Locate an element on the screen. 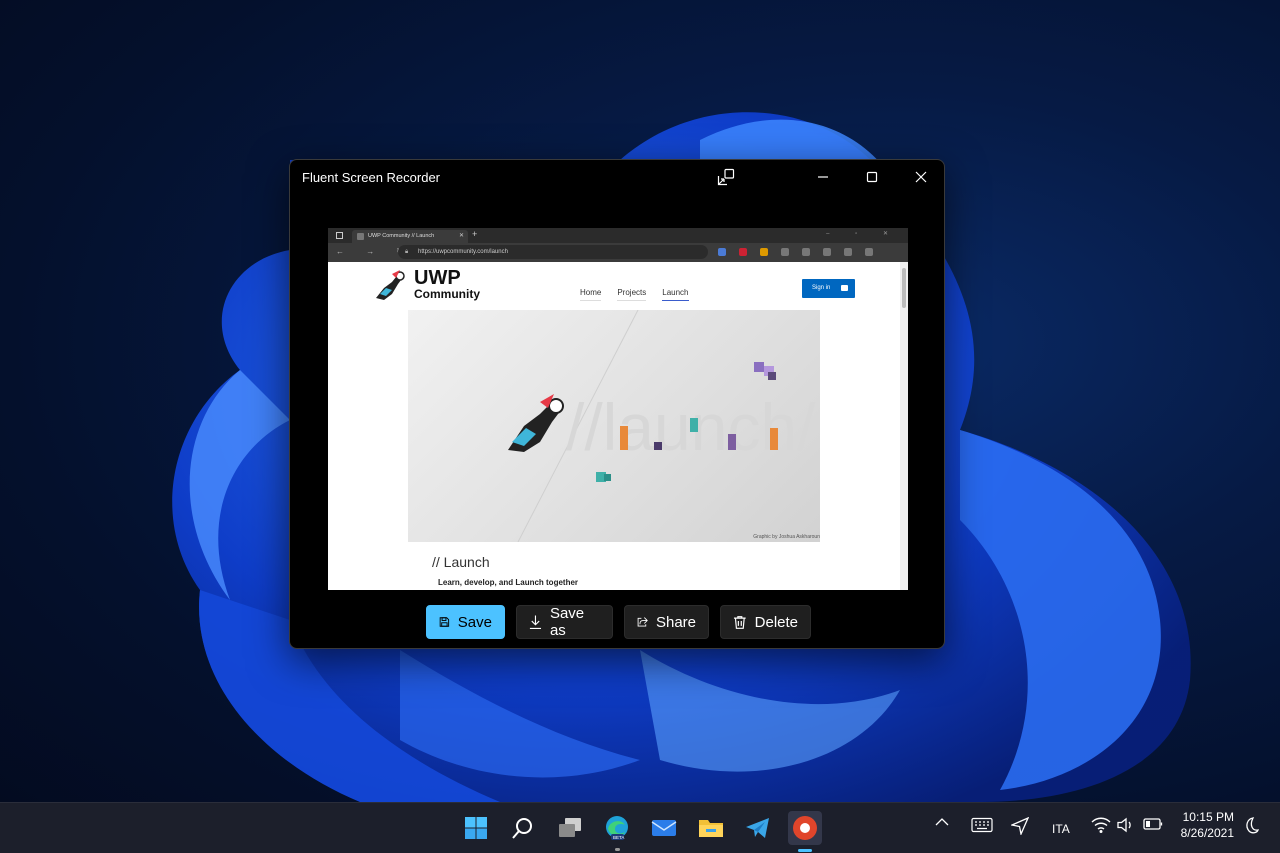 Image resolution: width=1280 pixels, height=853 pixels. browser-tab: UWP Community // Launch ✕ is located at coordinates (410, 236).